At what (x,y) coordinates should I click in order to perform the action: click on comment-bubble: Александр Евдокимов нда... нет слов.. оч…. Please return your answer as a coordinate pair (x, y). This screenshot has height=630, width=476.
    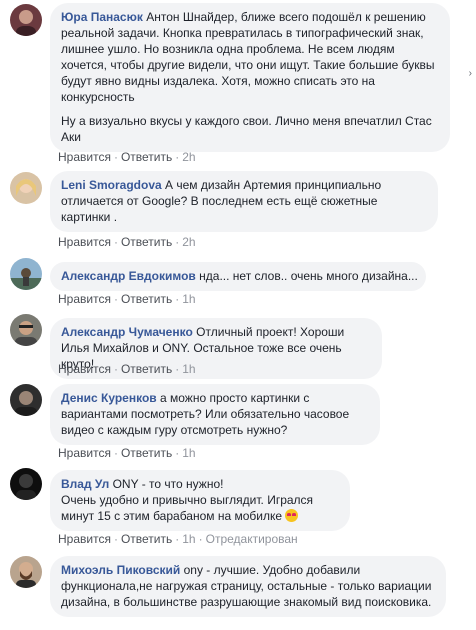
    Looking at the image, I should click on (238, 276).